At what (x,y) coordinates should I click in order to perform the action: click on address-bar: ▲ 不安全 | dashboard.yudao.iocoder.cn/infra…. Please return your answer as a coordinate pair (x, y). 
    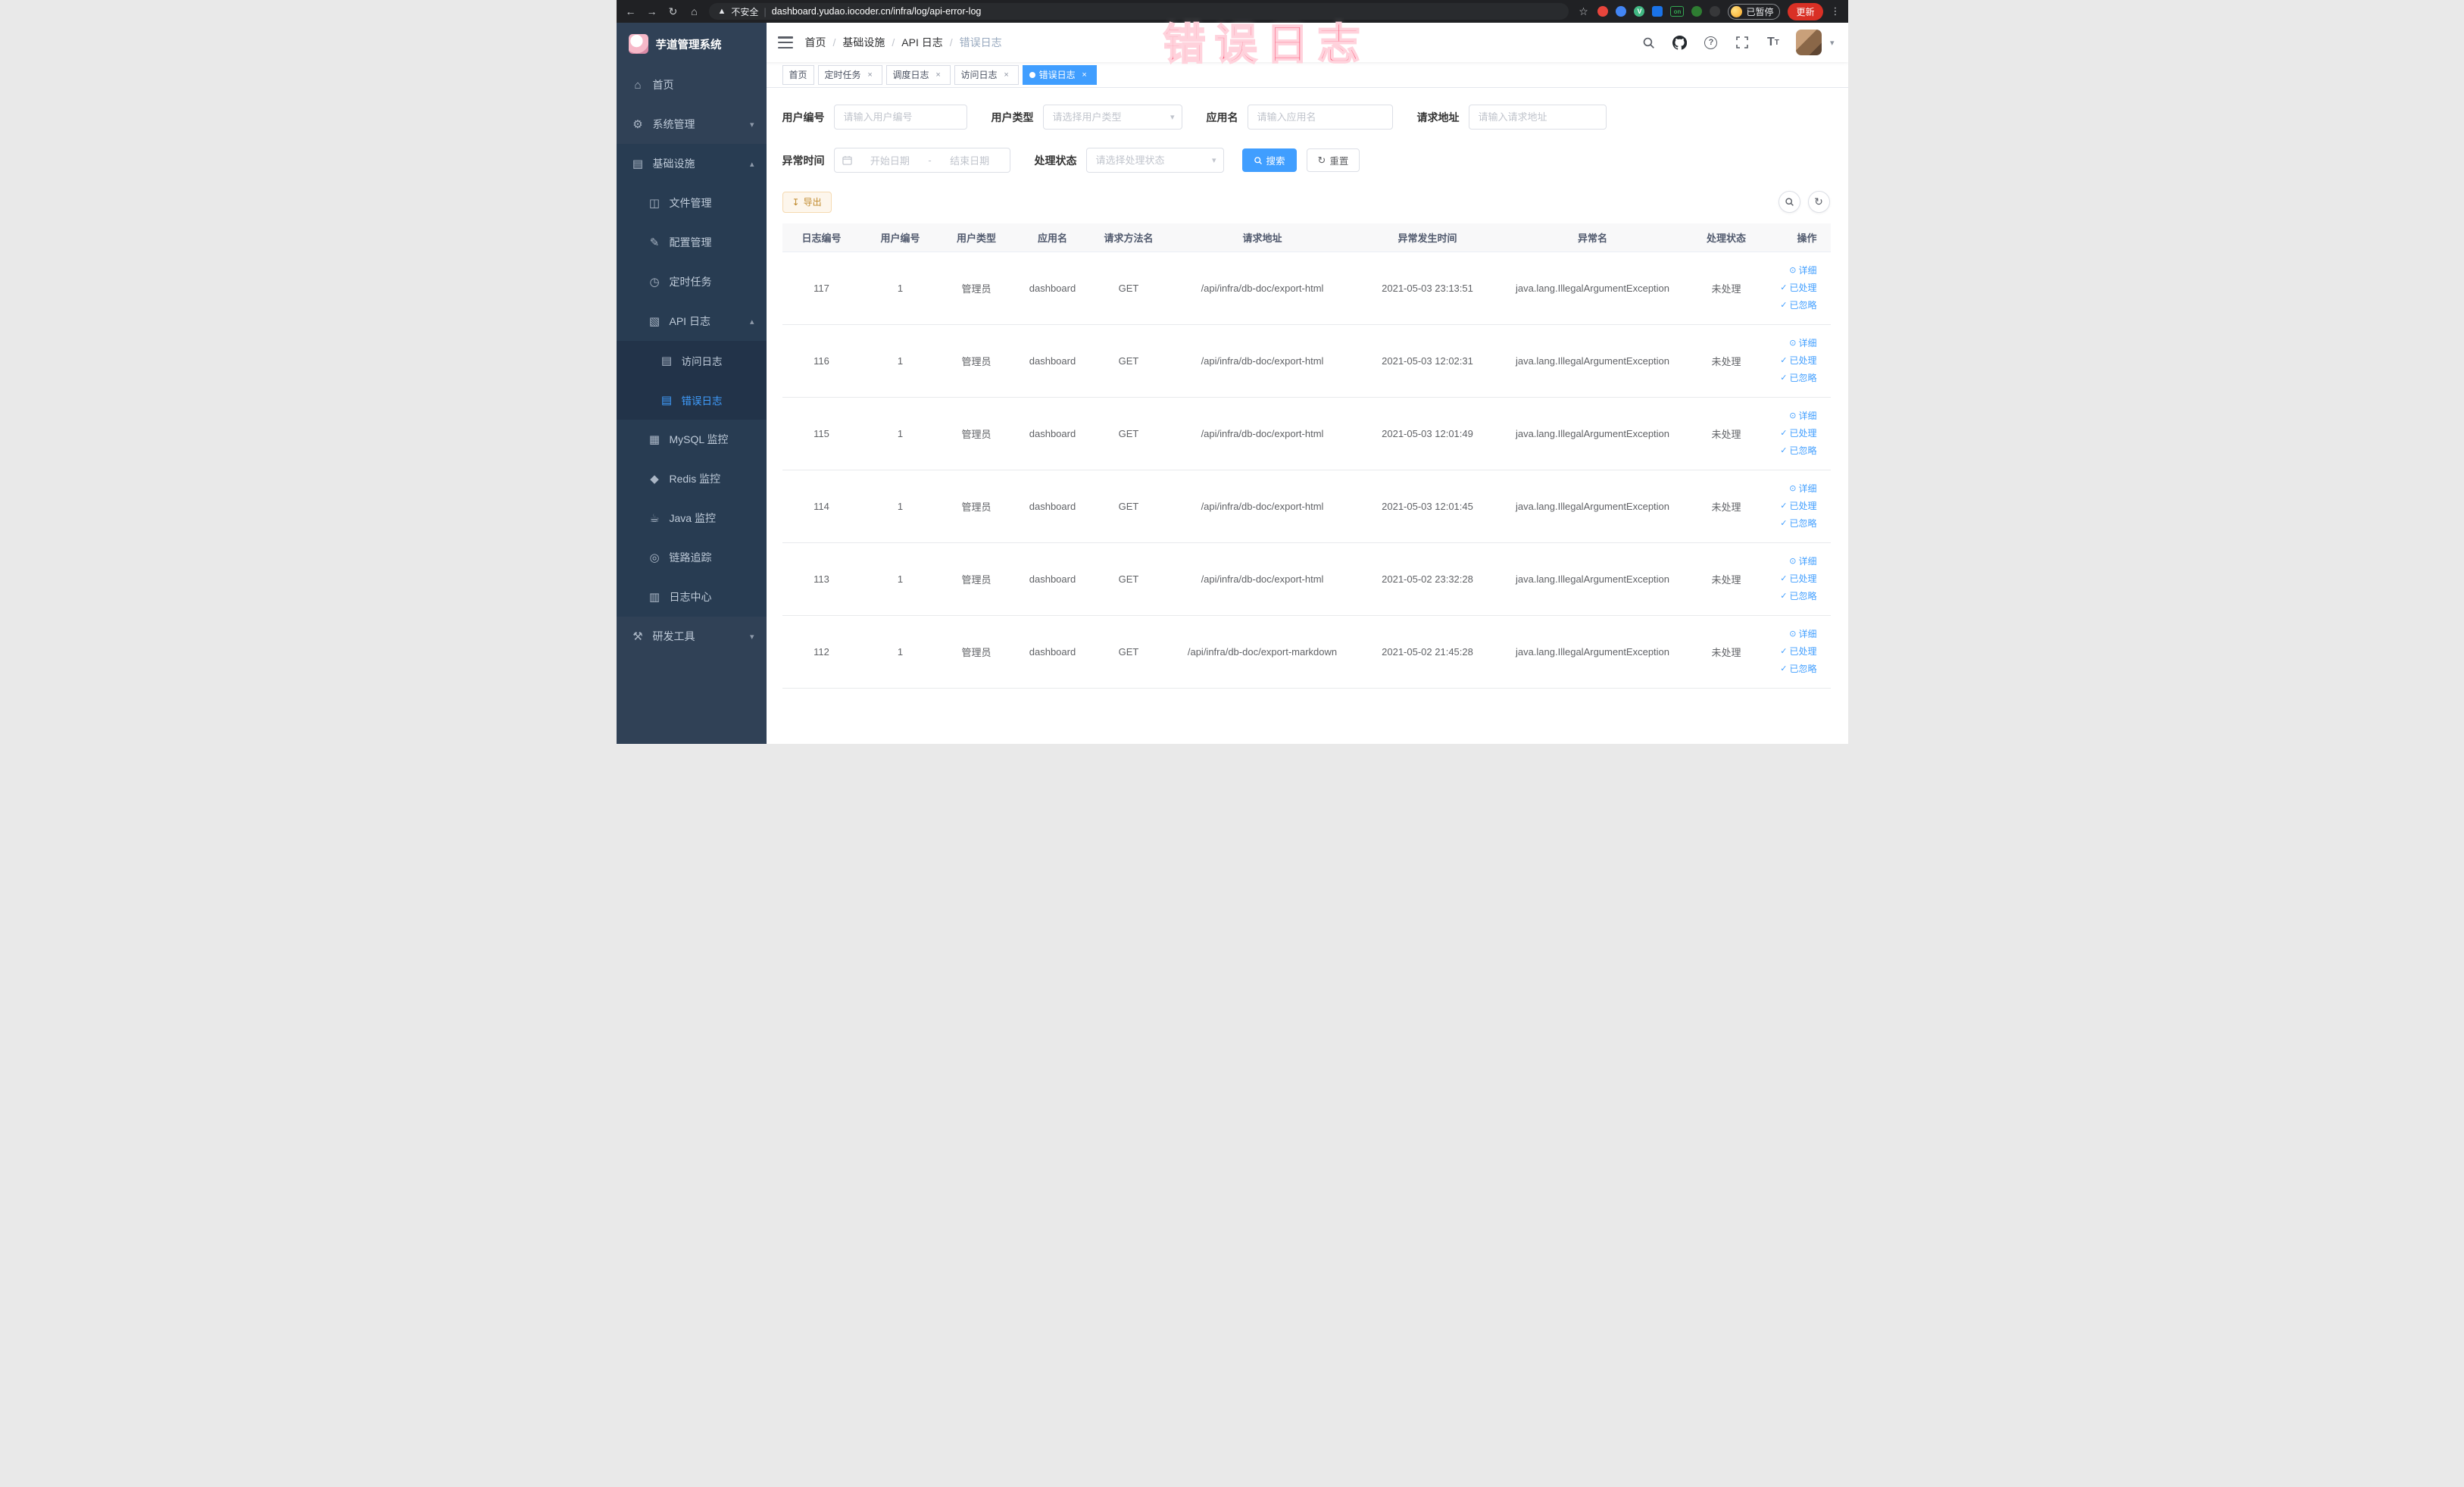
    Looking at the image, I should click on (1138, 11).